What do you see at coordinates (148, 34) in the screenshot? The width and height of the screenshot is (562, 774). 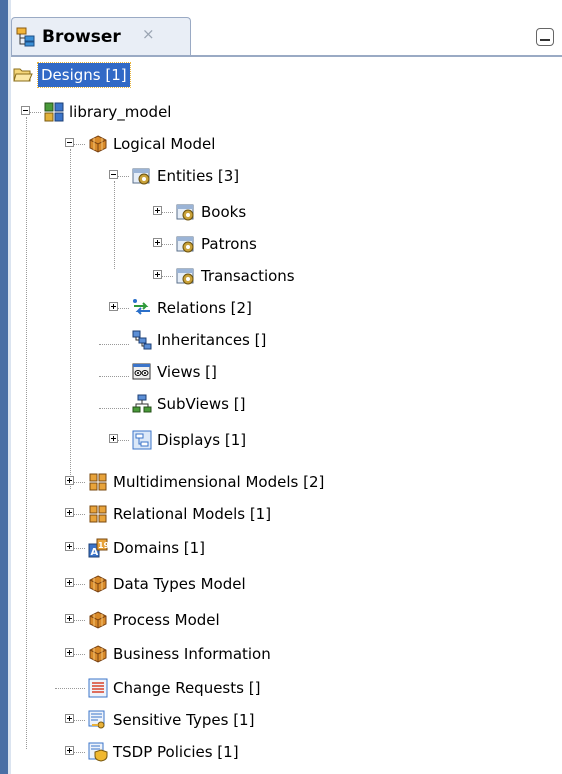 I see `close-icon: ×` at bounding box center [148, 34].